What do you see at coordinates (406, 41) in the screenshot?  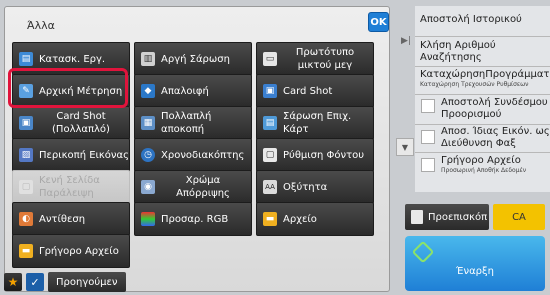 I see `chevron-right-icon: ▶|` at bounding box center [406, 41].